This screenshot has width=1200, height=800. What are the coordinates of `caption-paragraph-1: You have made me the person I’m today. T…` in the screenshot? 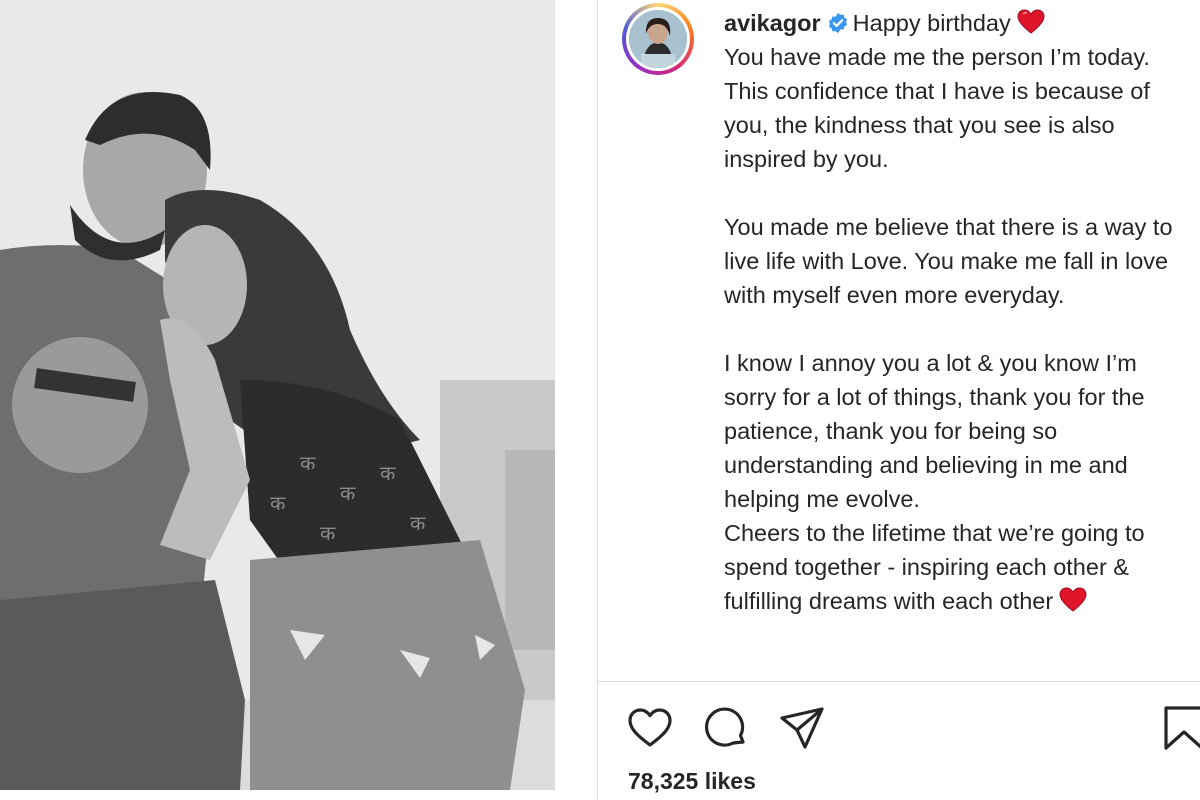 It's located at (937, 108).